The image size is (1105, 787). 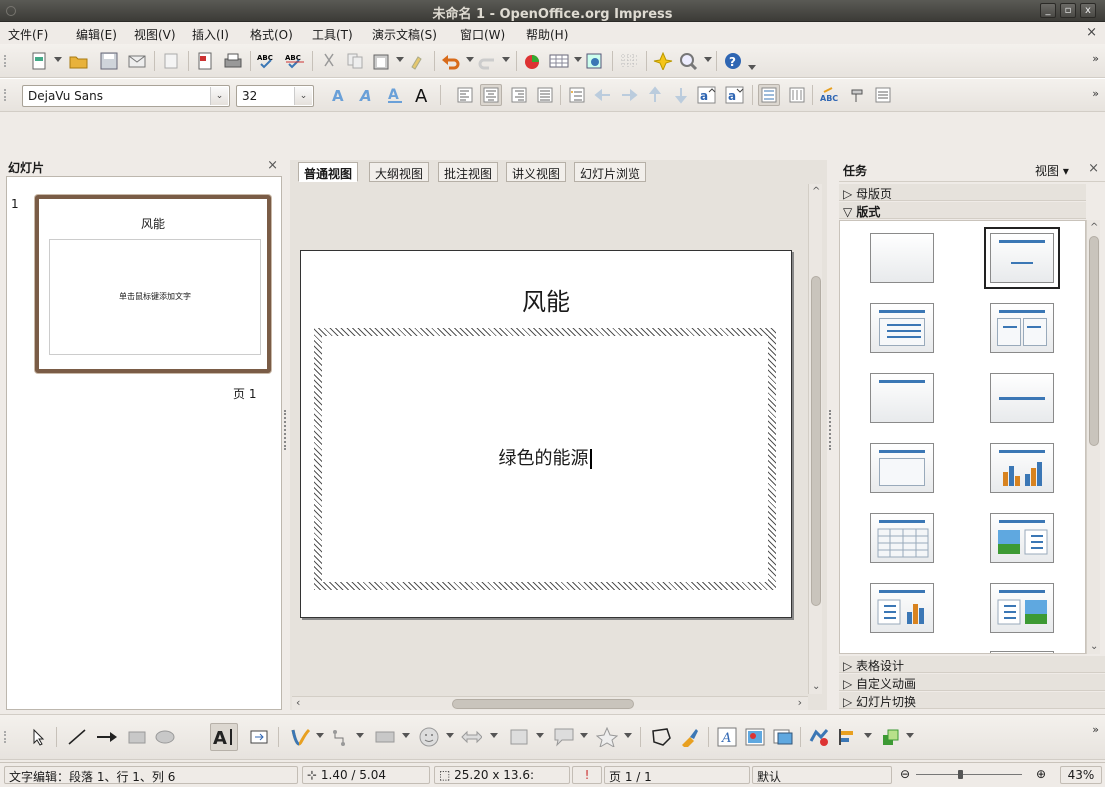 What do you see at coordinates (28, 34) in the screenshot?
I see `menu-file: 文件(F)` at bounding box center [28, 34].